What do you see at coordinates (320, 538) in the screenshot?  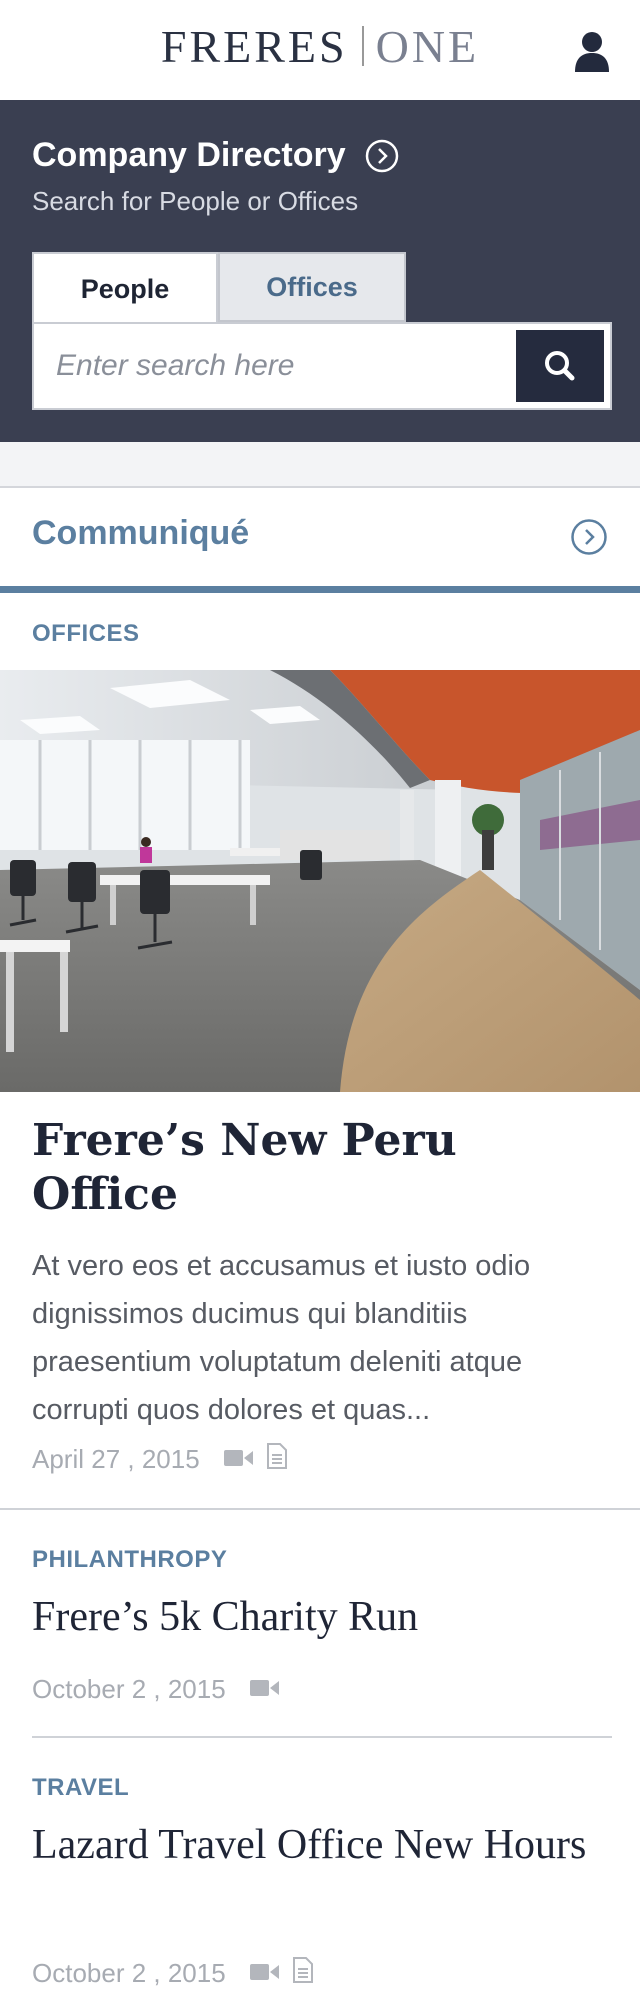 I see `communique-link: Communiqué` at bounding box center [320, 538].